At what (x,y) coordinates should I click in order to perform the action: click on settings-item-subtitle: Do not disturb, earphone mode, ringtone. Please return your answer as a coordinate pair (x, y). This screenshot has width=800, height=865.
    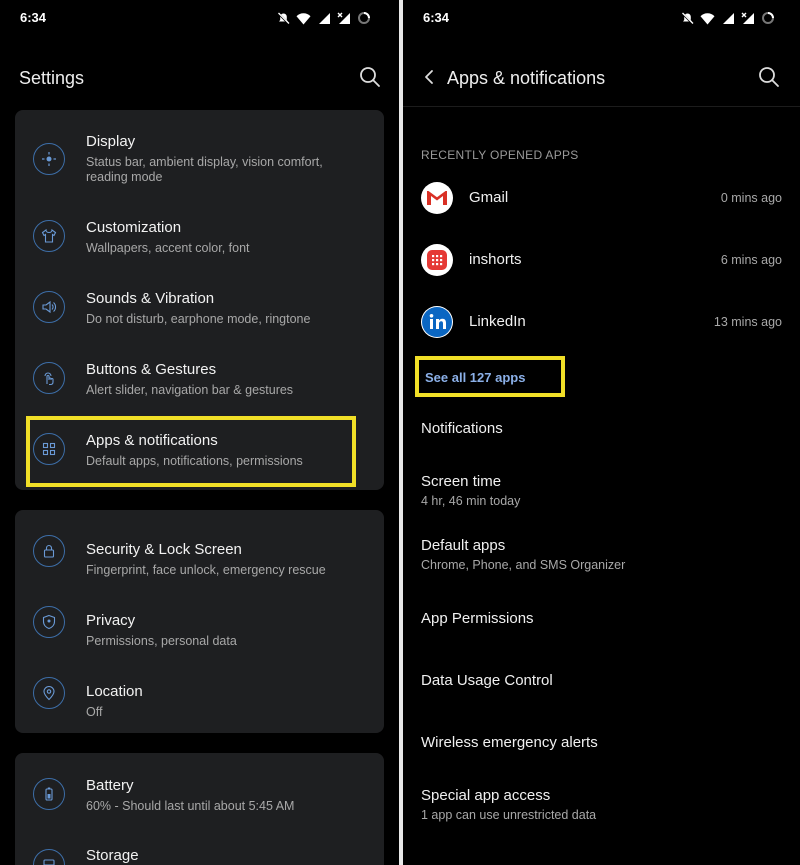
    Looking at the image, I should click on (198, 319).